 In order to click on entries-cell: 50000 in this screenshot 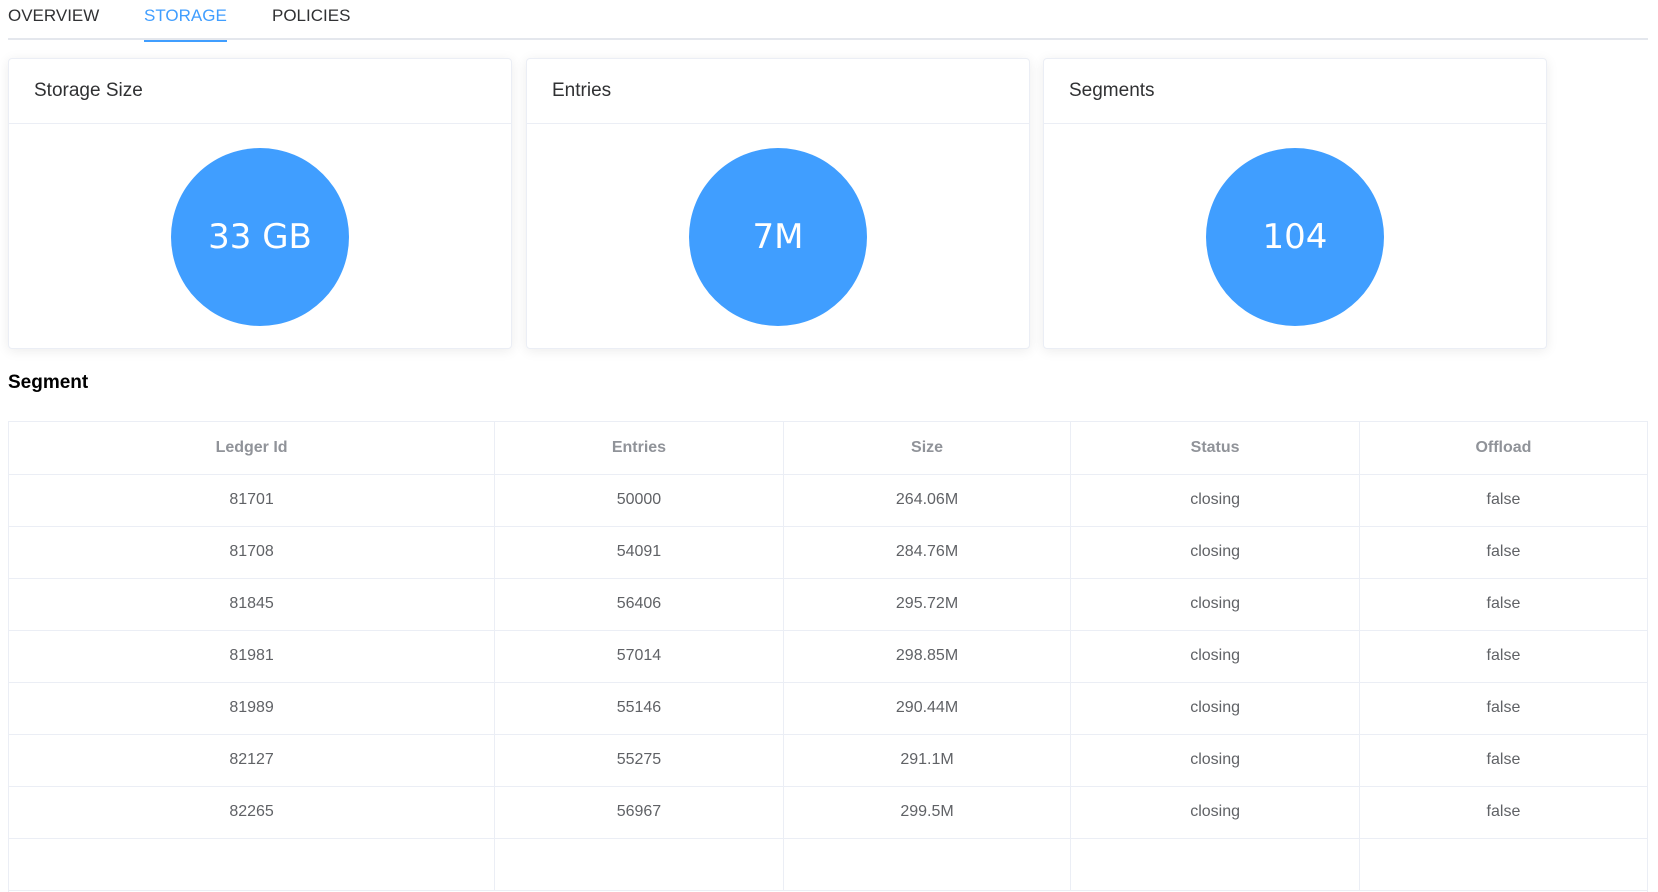, I will do `click(639, 500)`.